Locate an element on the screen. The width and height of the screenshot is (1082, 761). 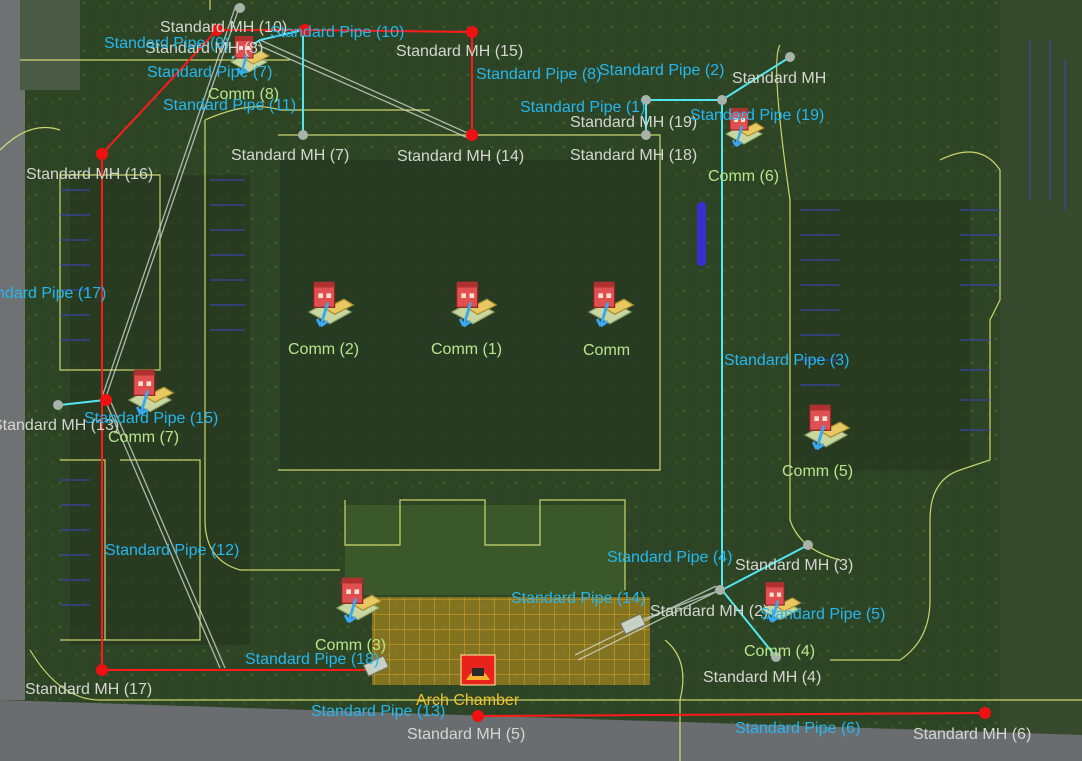
mh-label: Standard MH is located at coordinates (779, 78).